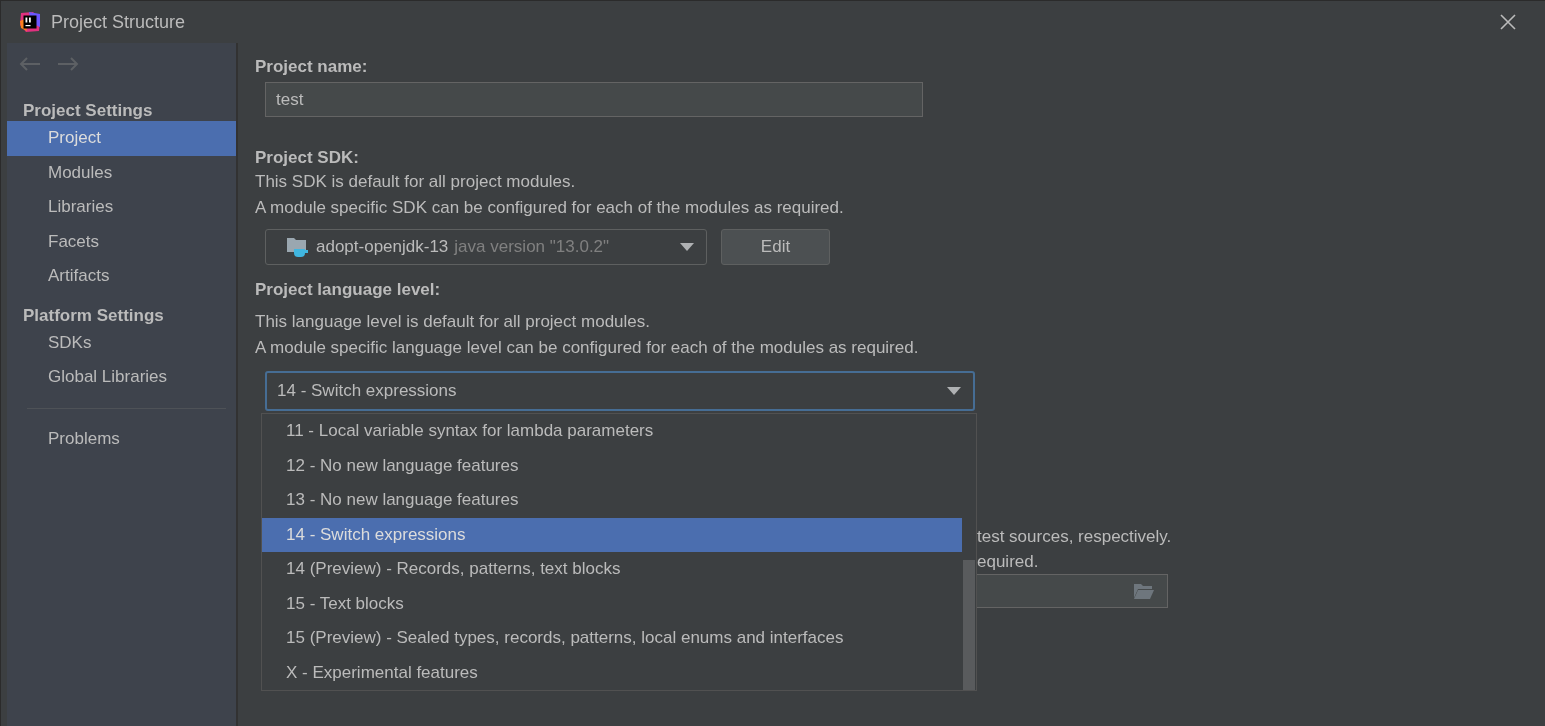  I want to click on scrollbar-thumb, so click(969, 625).